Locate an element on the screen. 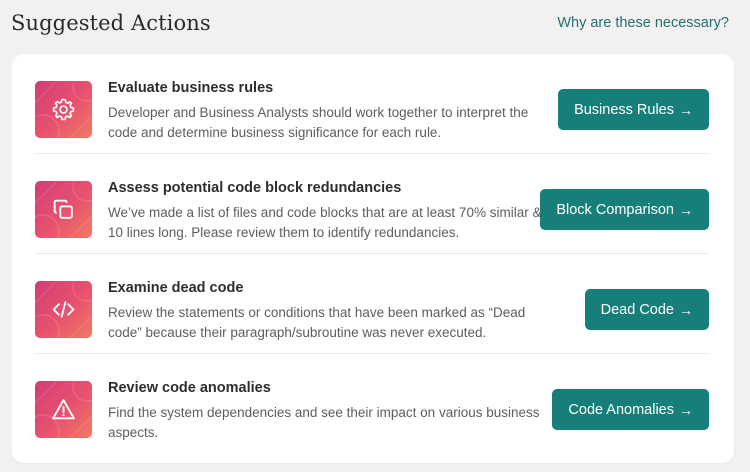 The image size is (750, 472). action-title: Review code anomalies is located at coordinates (189, 388).